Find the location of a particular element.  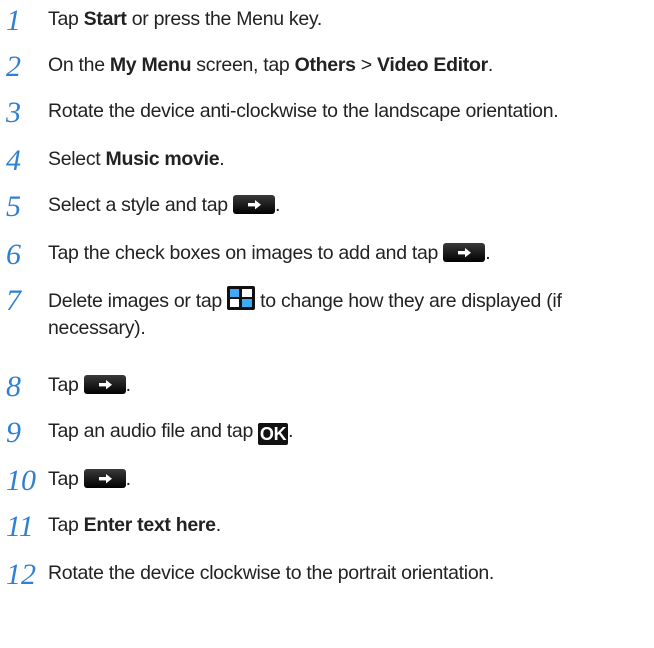

step-text: Select Music movie. is located at coordinates (348, 159).